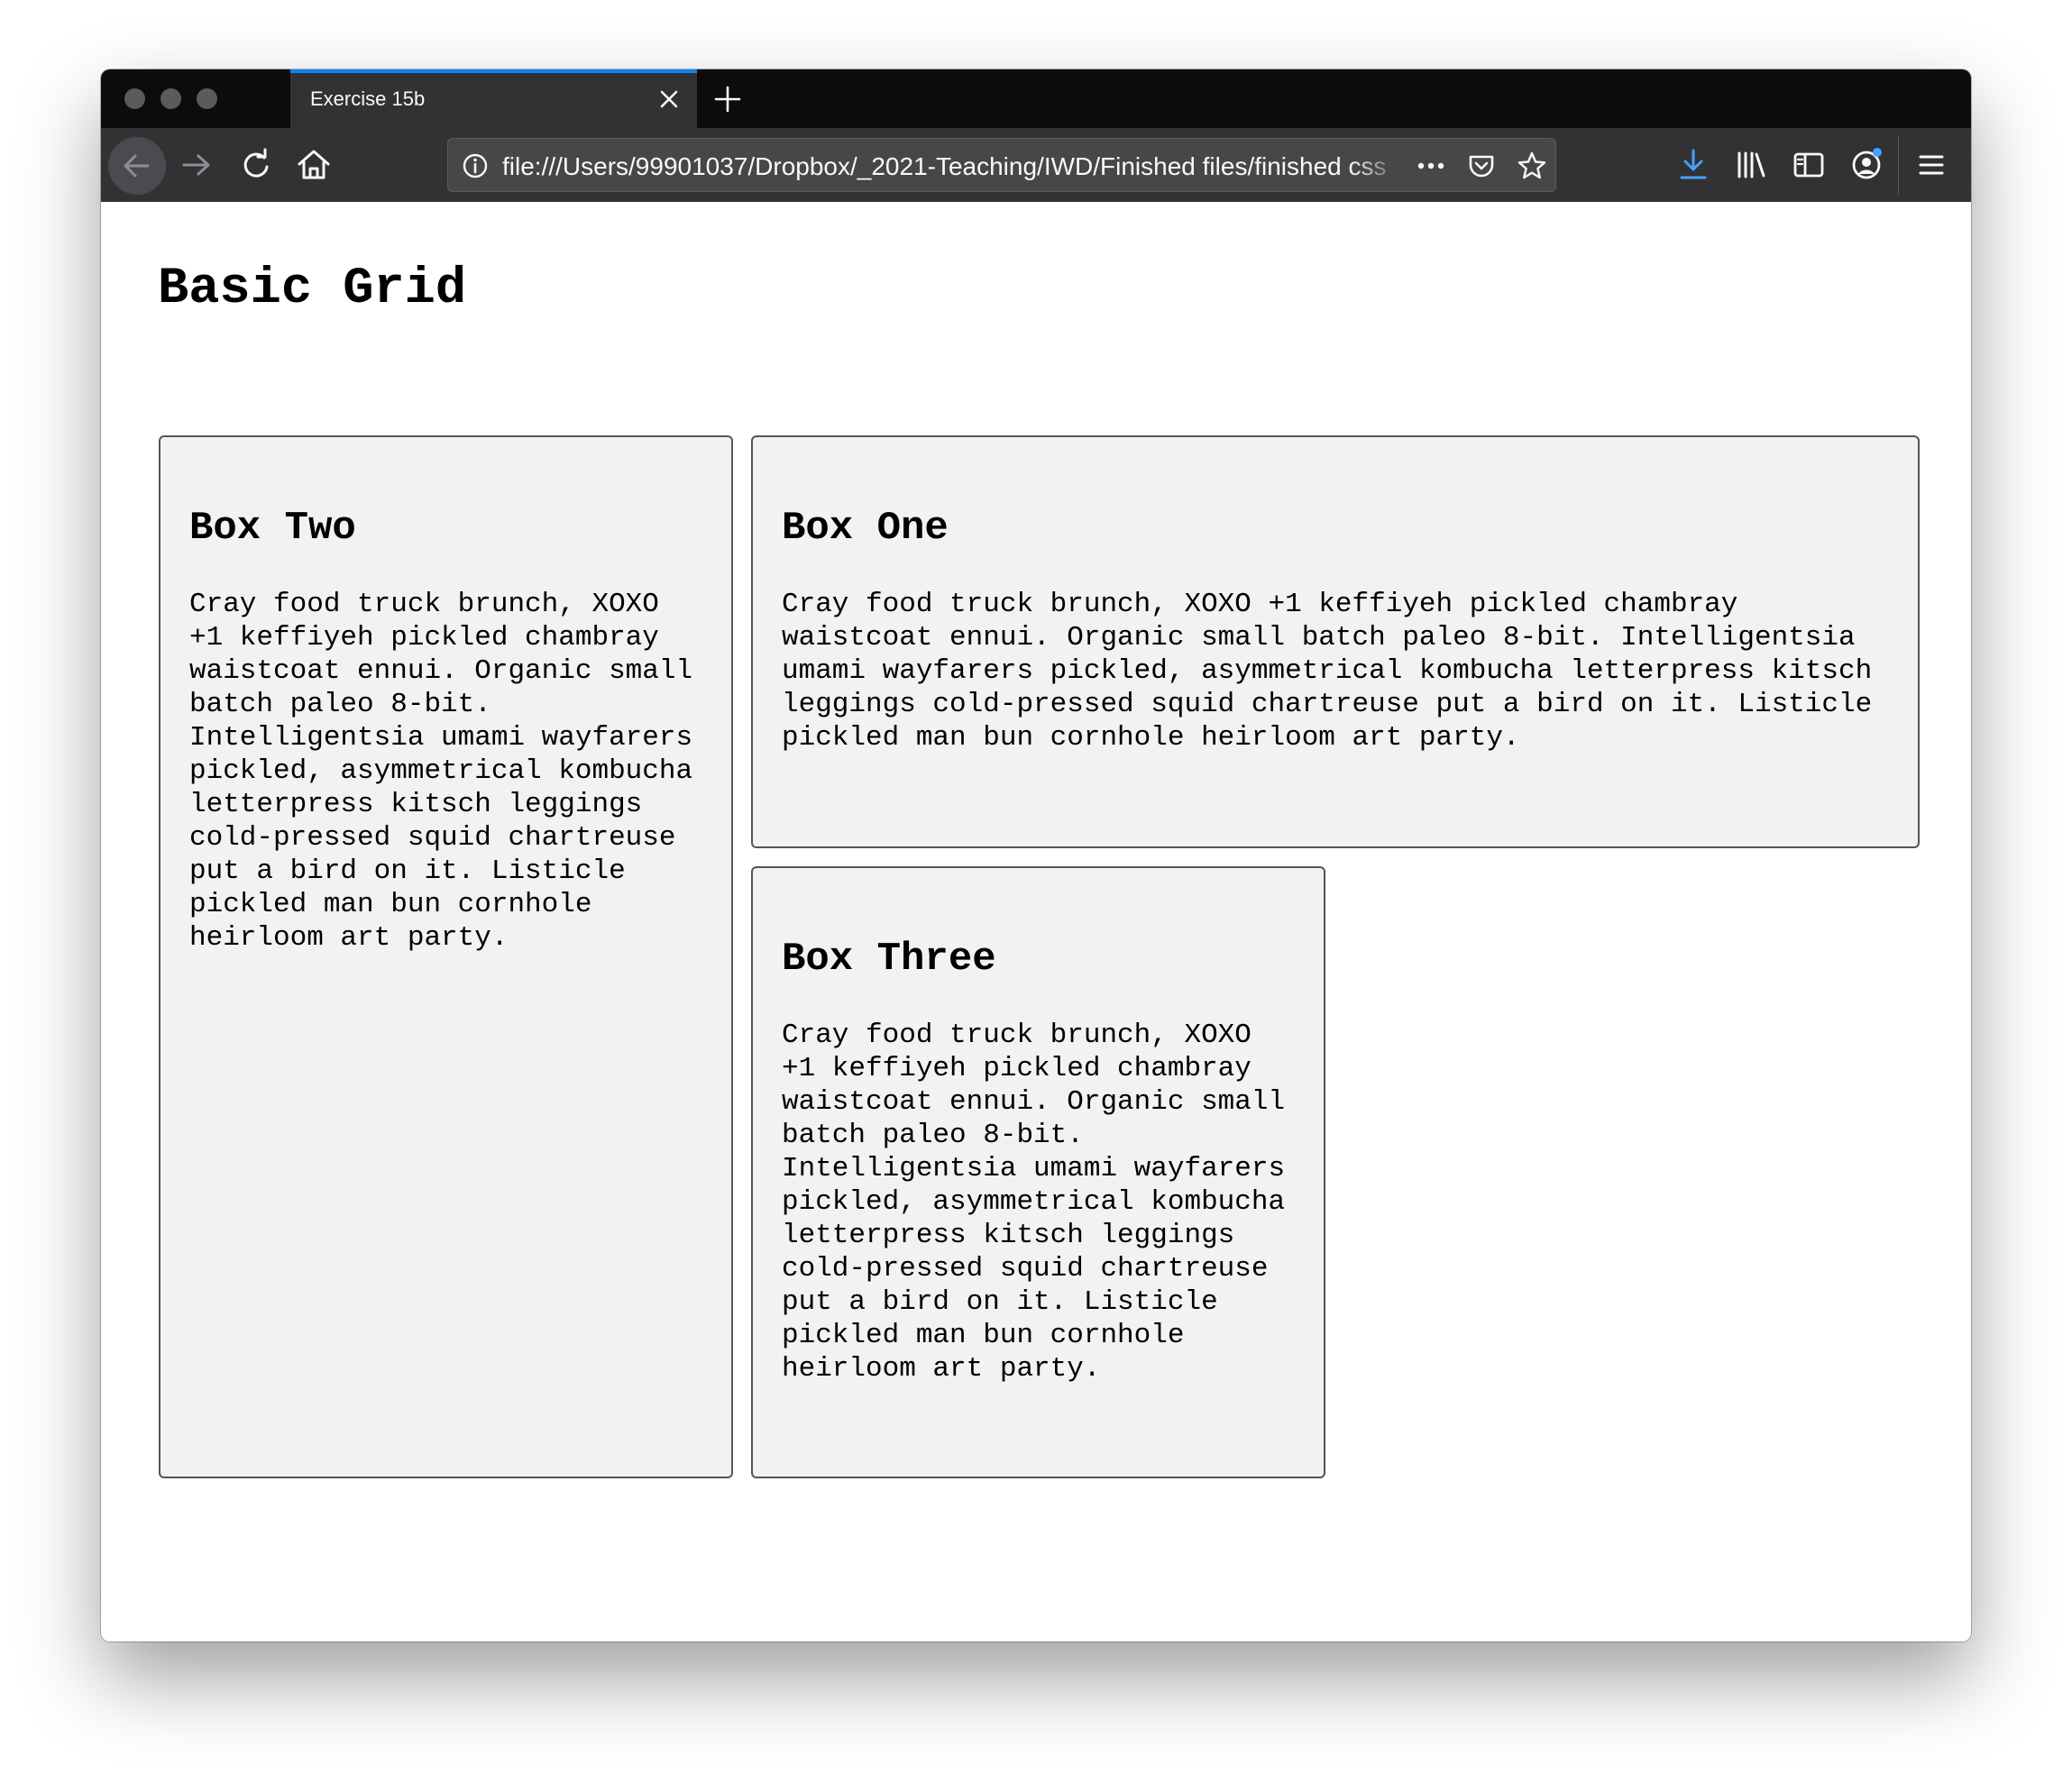  What do you see at coordinates (207, 98) in the screenshot?
I see `zoom-window-dot` at bounding box center [207, 98].